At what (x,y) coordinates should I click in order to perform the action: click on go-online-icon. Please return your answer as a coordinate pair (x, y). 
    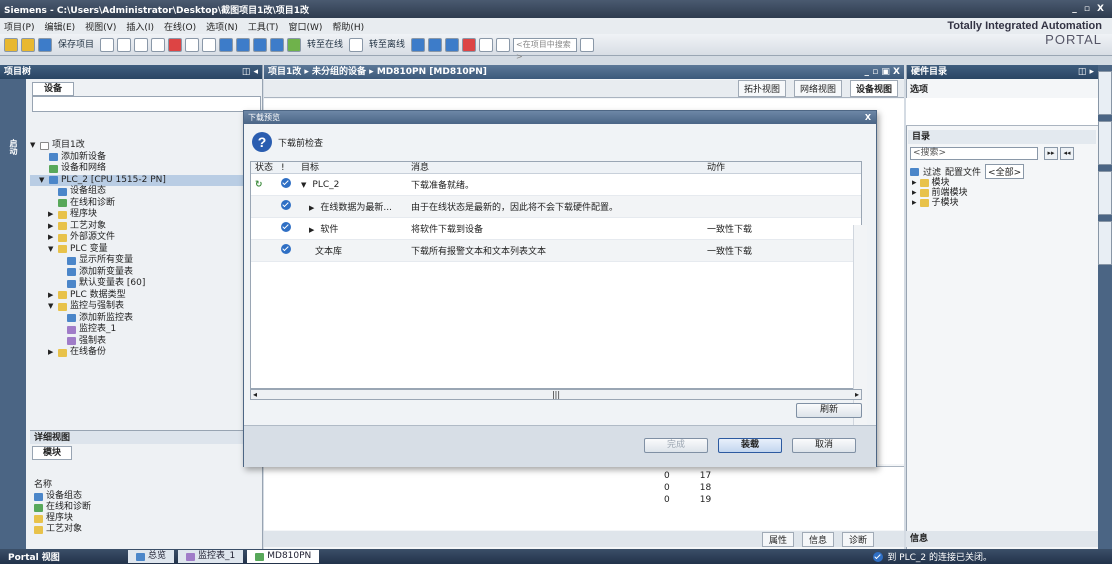
    Looking at the image, I should click on (294, 44).